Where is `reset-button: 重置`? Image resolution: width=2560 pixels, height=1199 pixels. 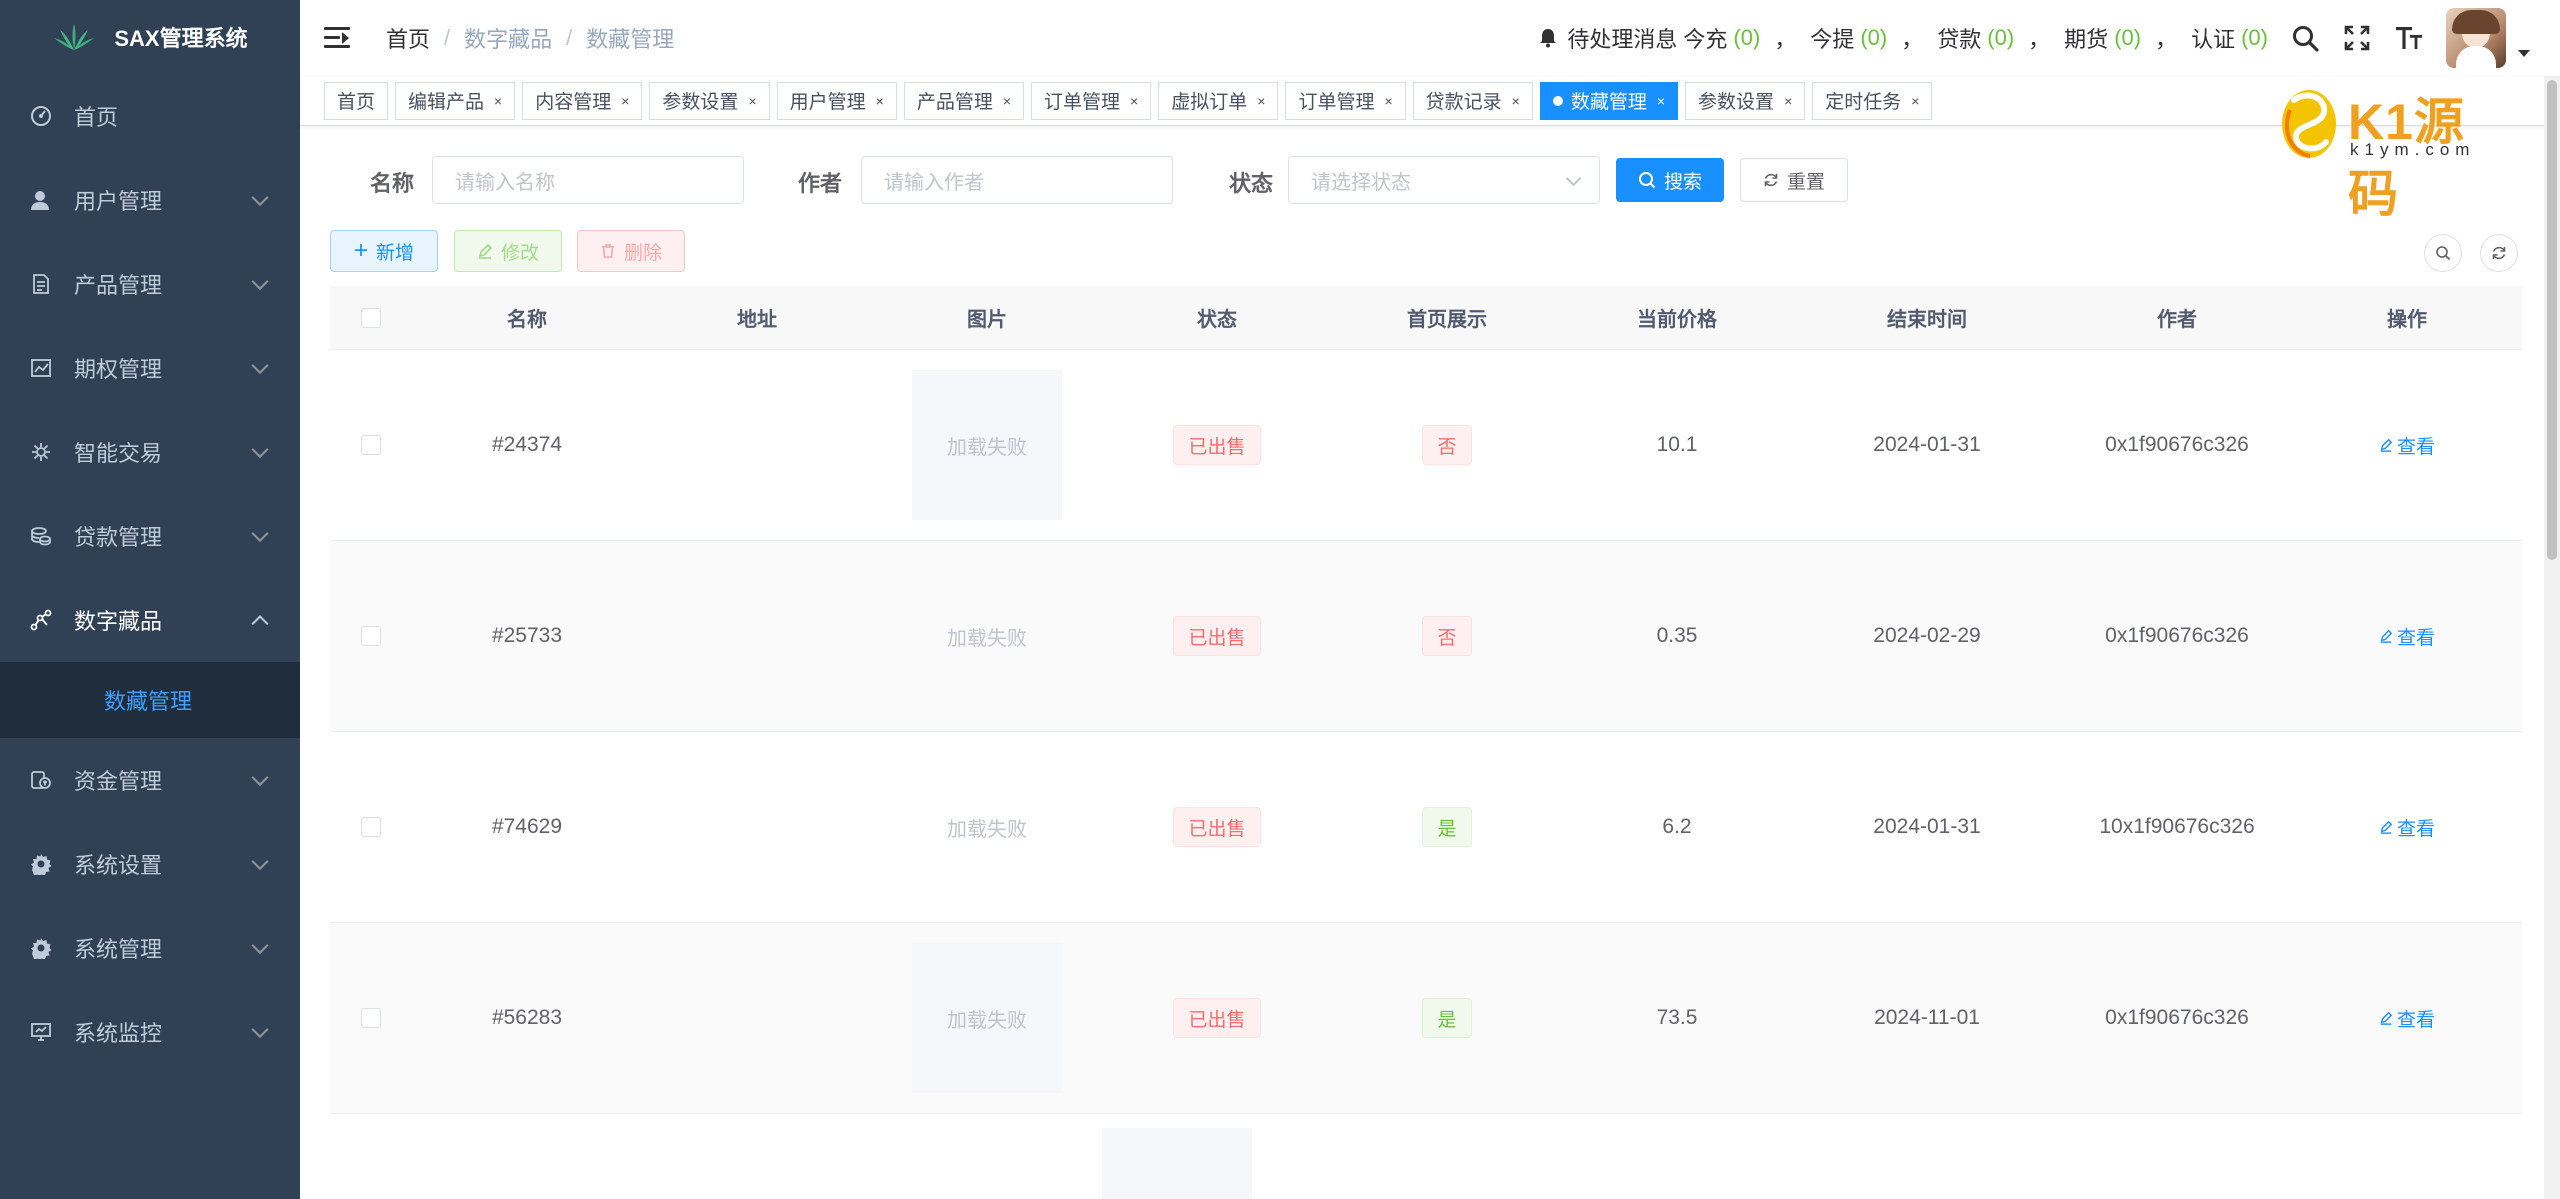 reset-button: 重置 is located at coordinates (1794, 180).